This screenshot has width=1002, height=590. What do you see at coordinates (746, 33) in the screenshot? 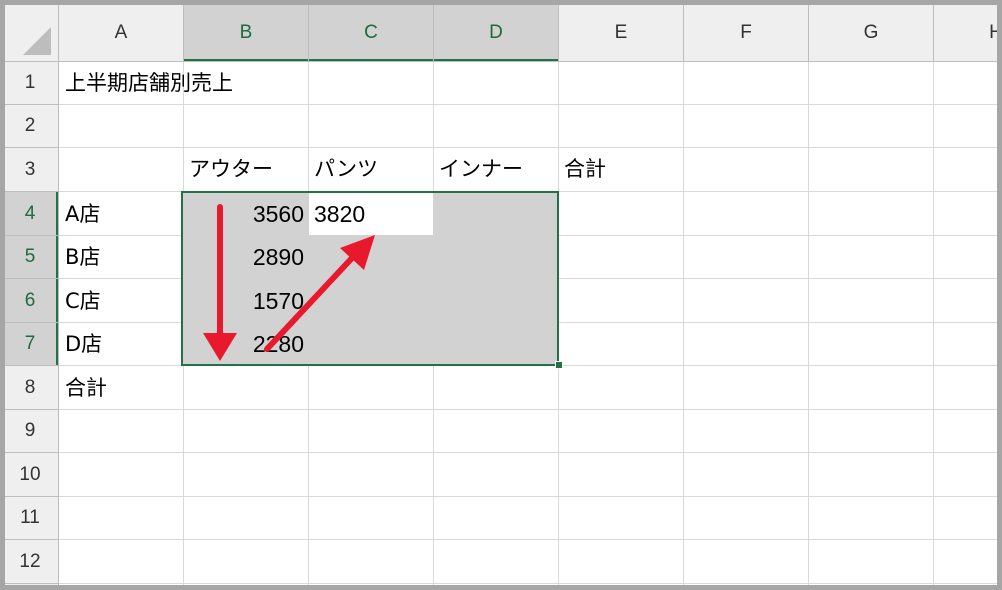
I see `column-header-f: F` at bounding box center [746, 33].